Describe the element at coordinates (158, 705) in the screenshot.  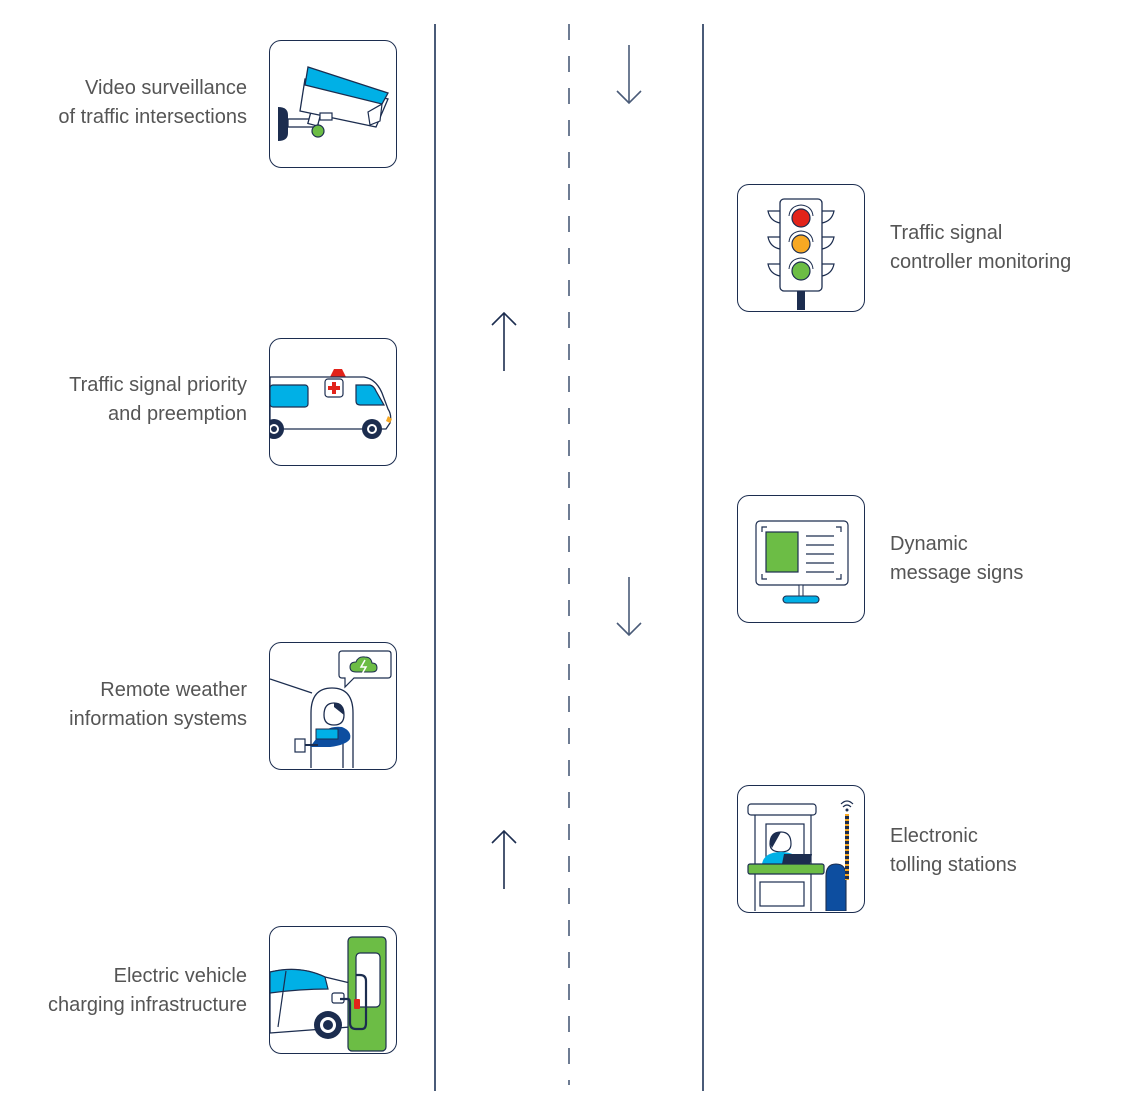
I see `label-weather: Remote weather information systems` at that location.